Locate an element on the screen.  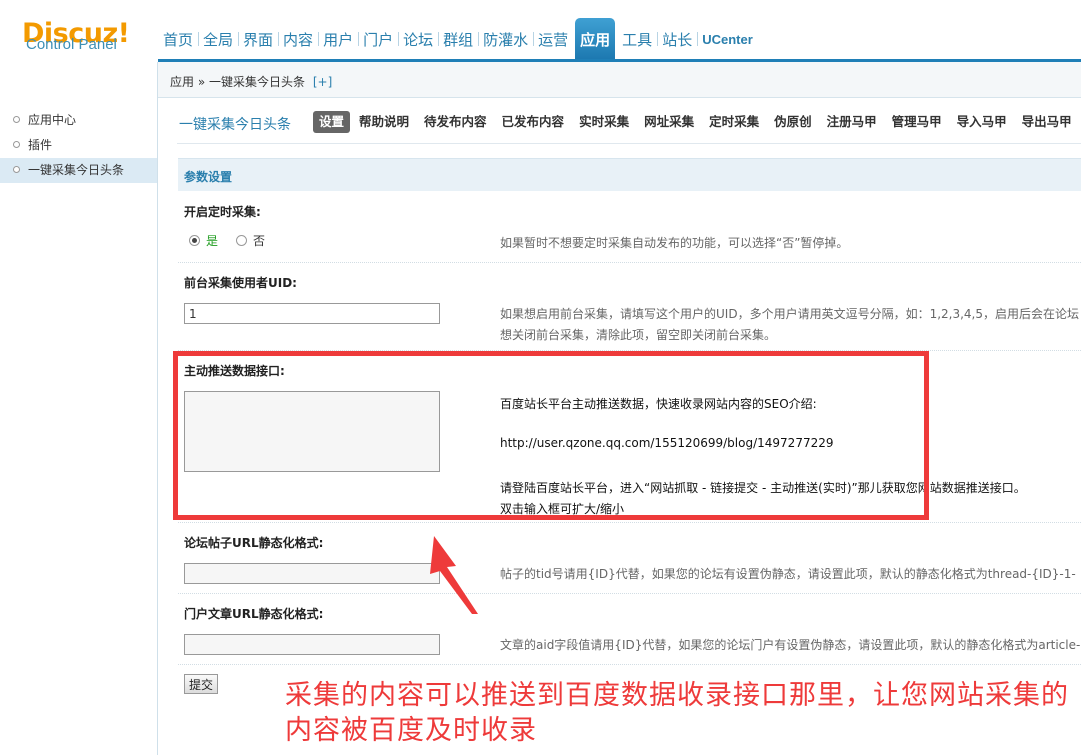
tab-divider is located at coordinates (629, 143).